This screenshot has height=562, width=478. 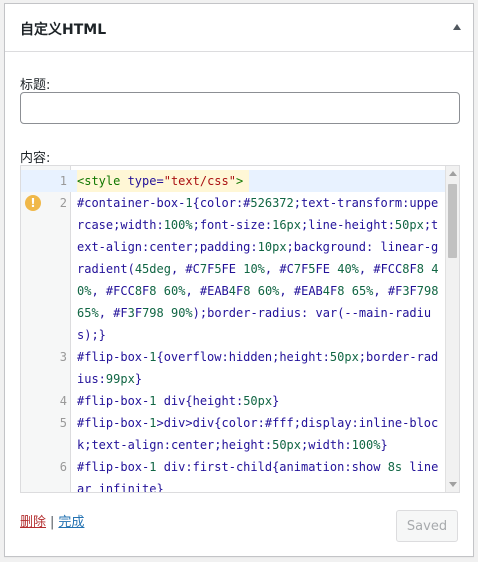 I want to click on line-number: 5, so click(x=63, y=423).